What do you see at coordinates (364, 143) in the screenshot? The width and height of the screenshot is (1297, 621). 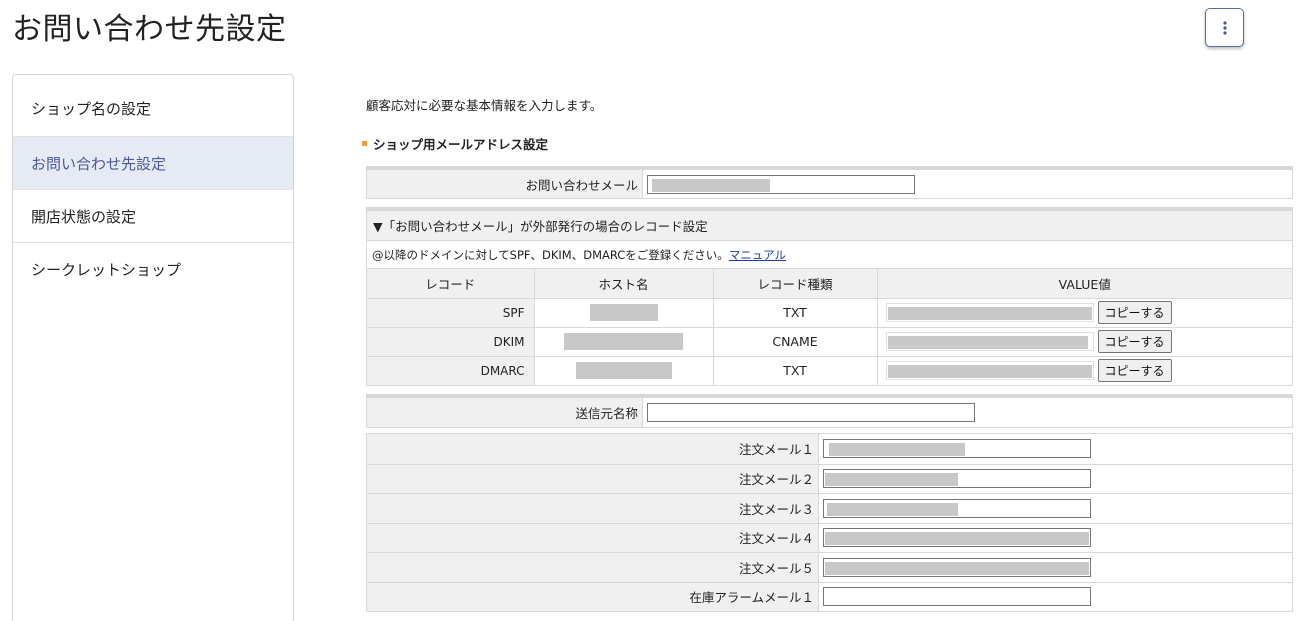 I see `square-bullet-icon` at bounding box center [364, 143].